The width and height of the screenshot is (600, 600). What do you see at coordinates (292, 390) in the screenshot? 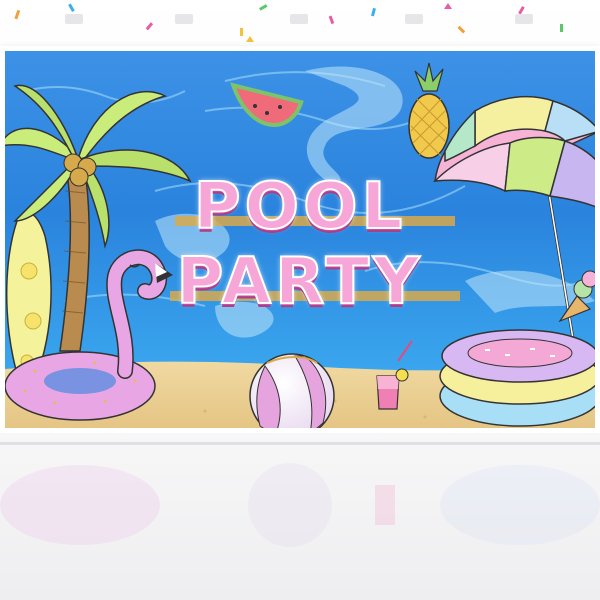
I see `beach-ball-icon` at bounding box center [292, 390].